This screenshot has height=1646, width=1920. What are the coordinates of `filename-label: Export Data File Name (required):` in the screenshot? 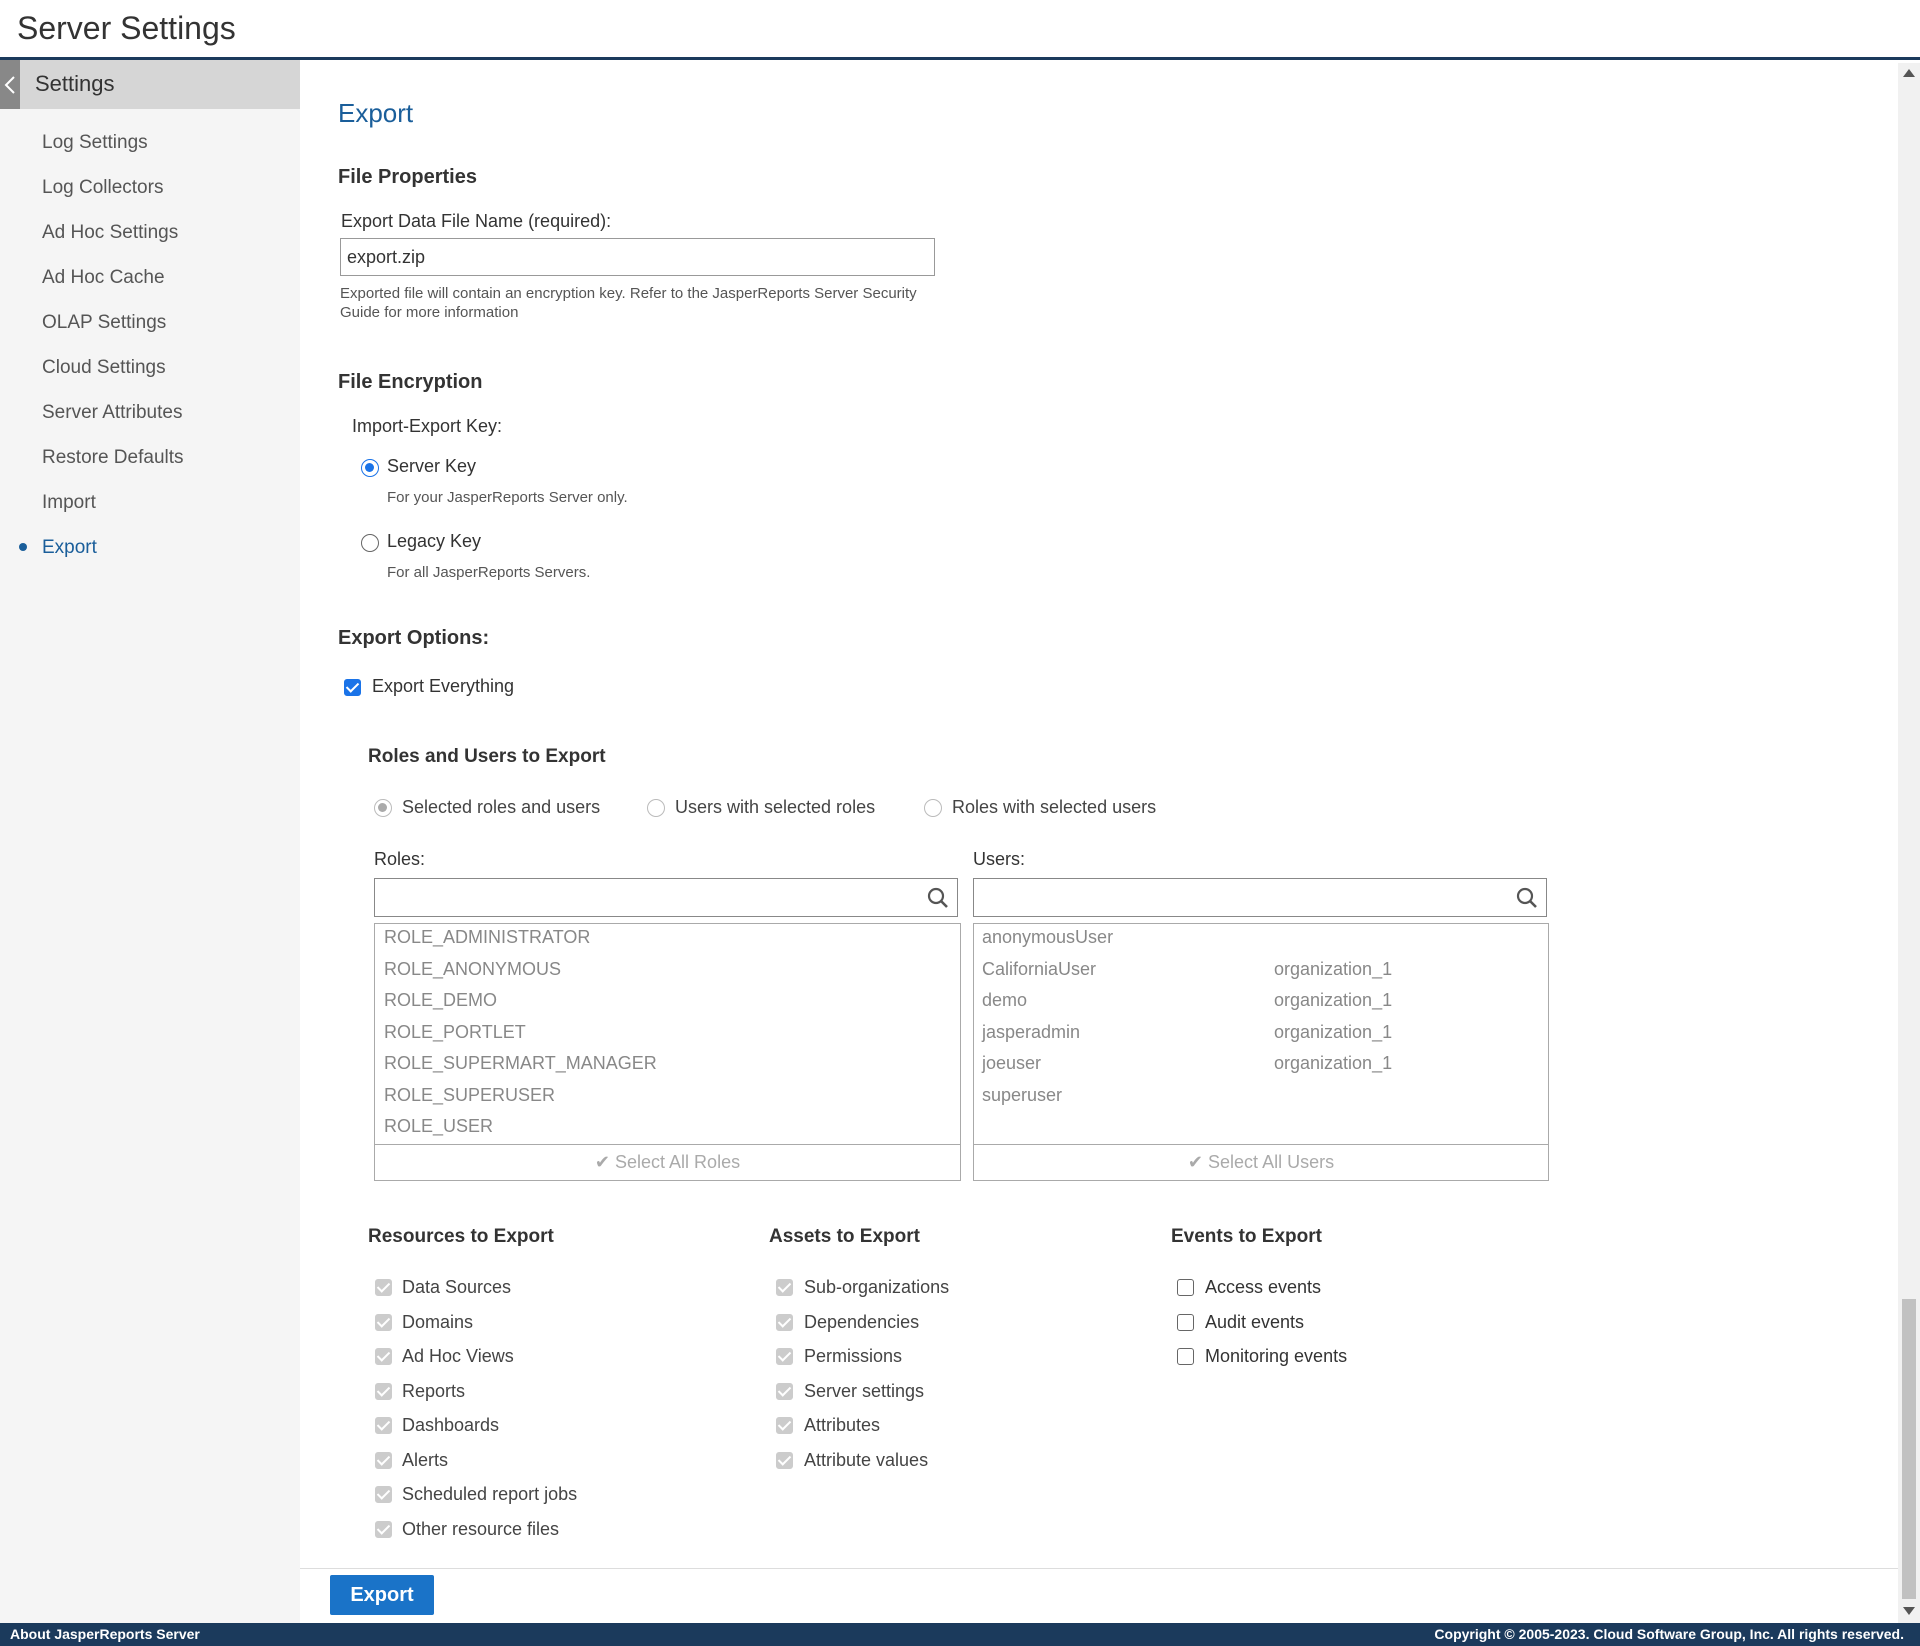 It's located at (476, 221).